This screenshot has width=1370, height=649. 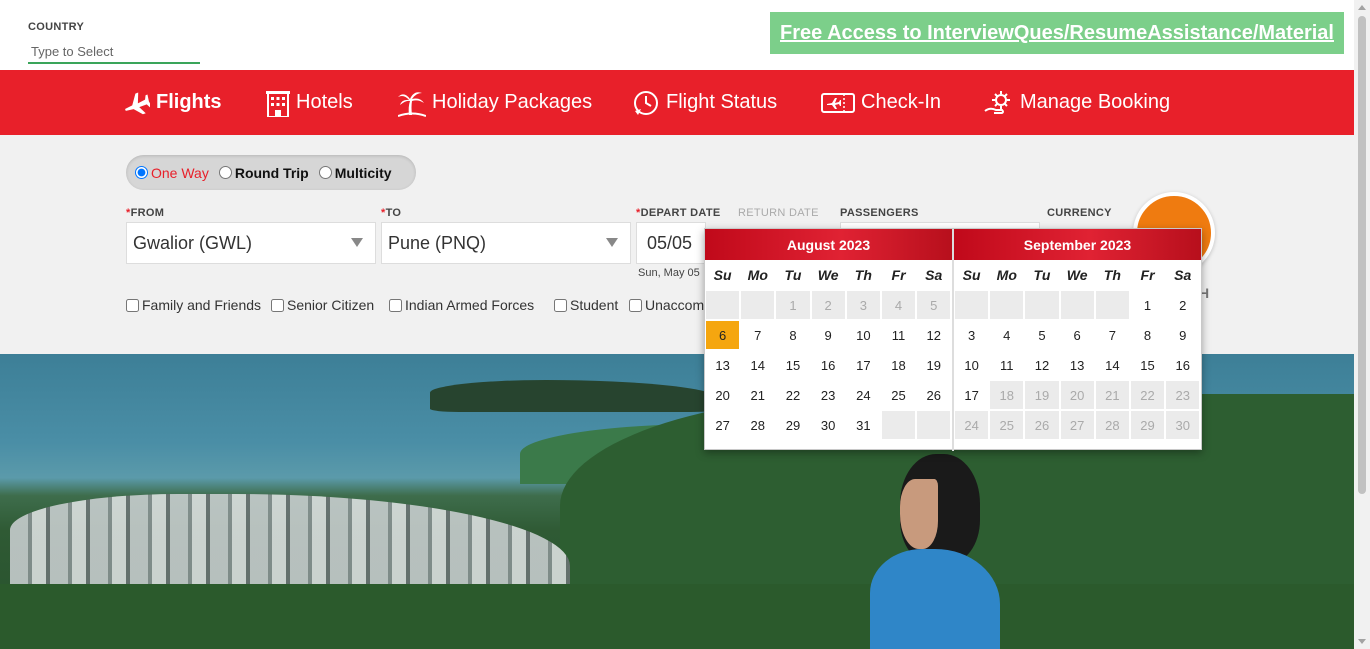 I want to click on hero-headland, so click(x=575, y=396).